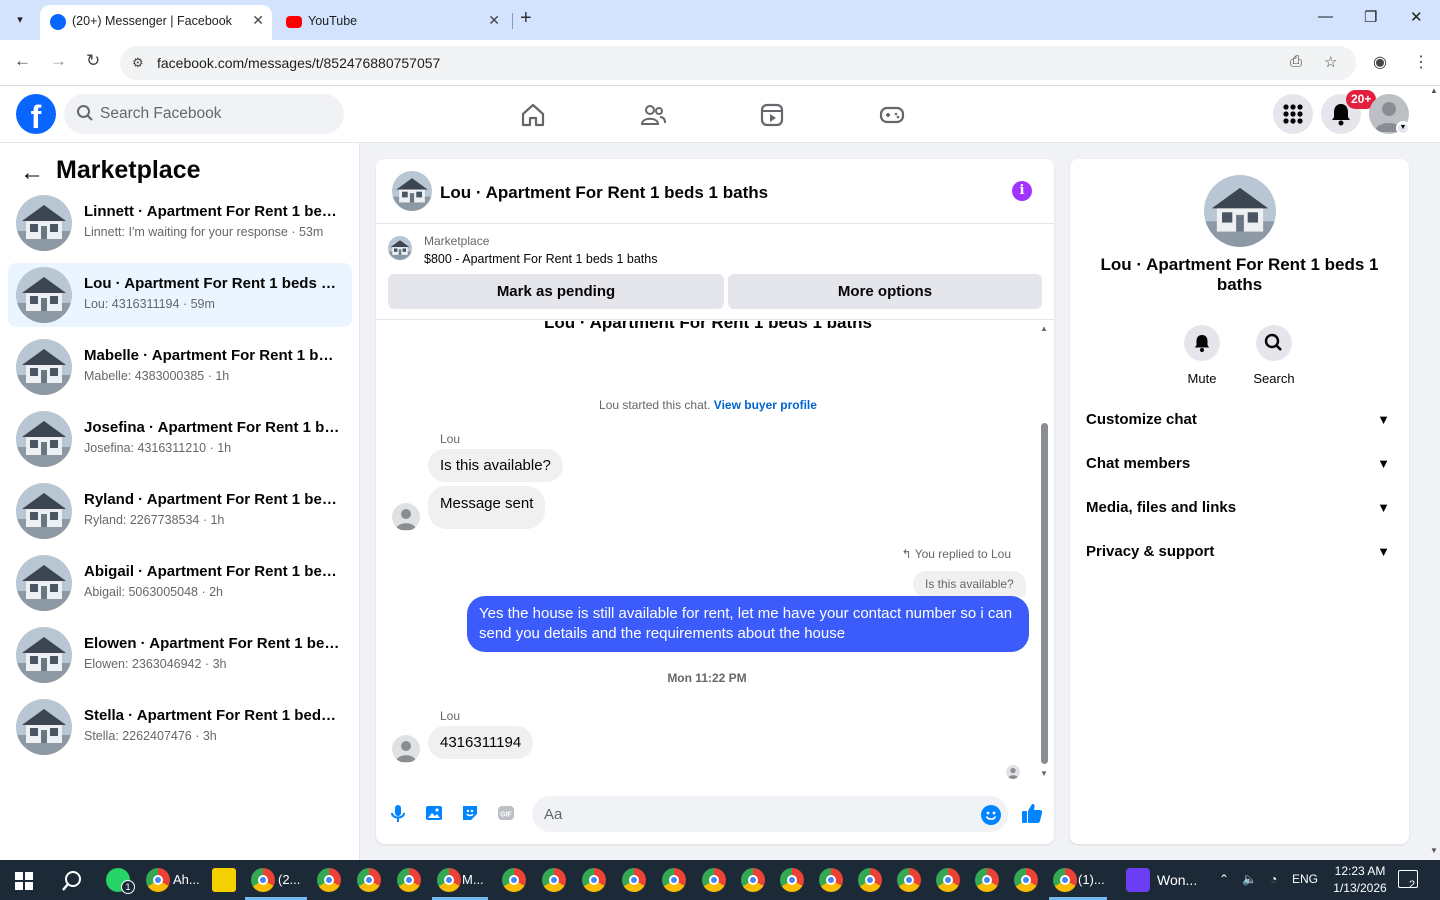 The image size is (1440, 900). What do you see at coordinates (526, 18) in the screenshot?
I see `new-tab-button: +` at bounding box center [526, 18].